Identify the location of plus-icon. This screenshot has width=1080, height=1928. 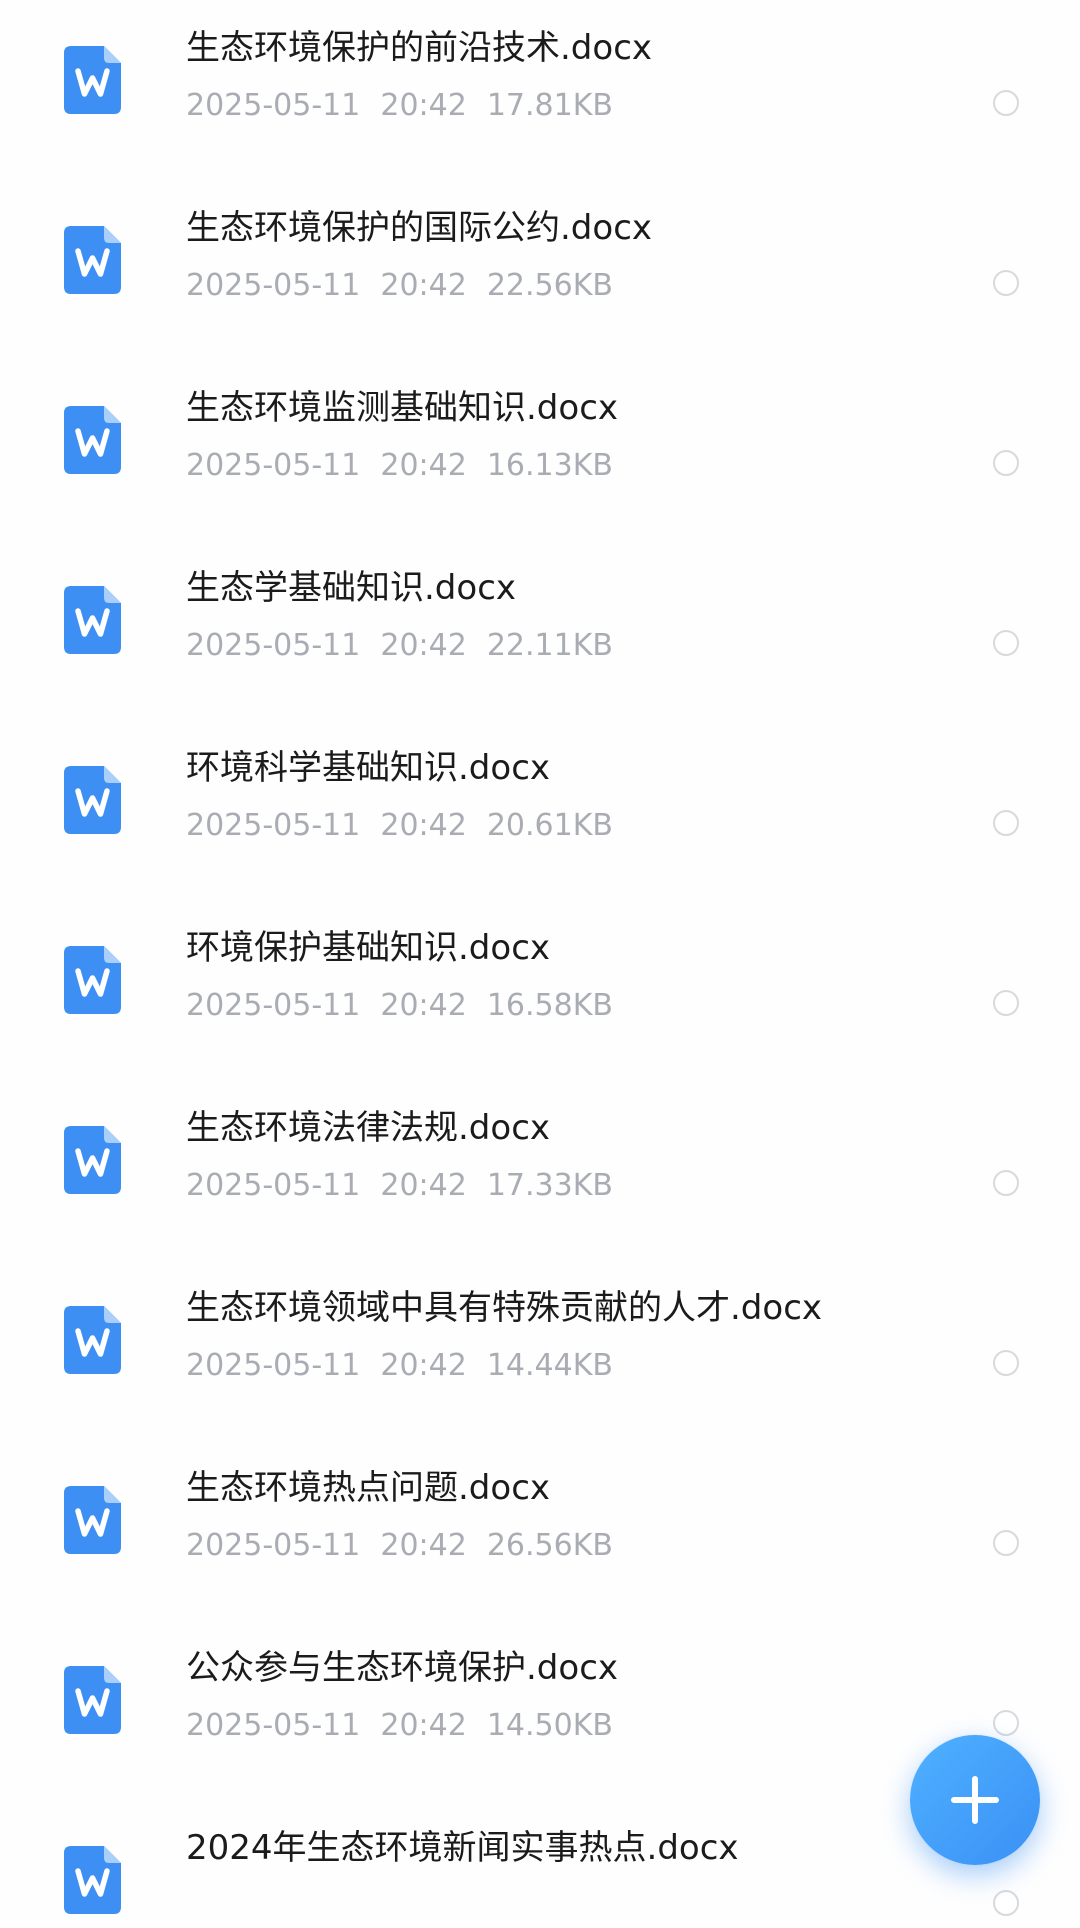
(975, 1800).